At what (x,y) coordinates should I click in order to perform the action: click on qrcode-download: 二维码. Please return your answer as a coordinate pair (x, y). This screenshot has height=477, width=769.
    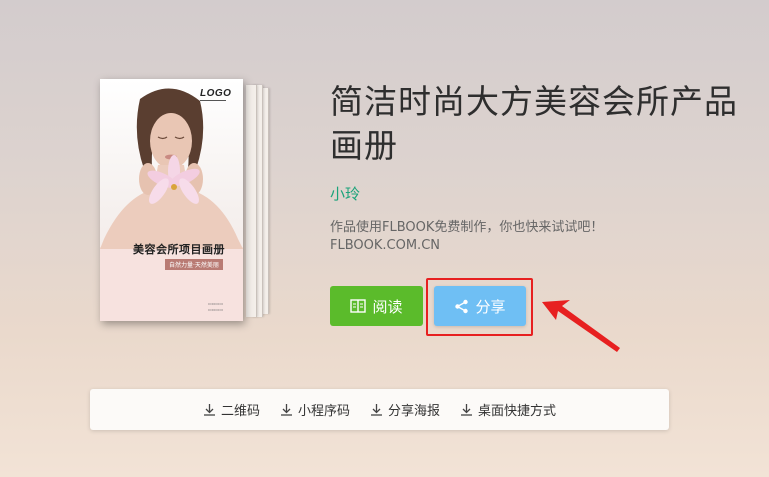
    Looking at the image, I should click on (231, 409).